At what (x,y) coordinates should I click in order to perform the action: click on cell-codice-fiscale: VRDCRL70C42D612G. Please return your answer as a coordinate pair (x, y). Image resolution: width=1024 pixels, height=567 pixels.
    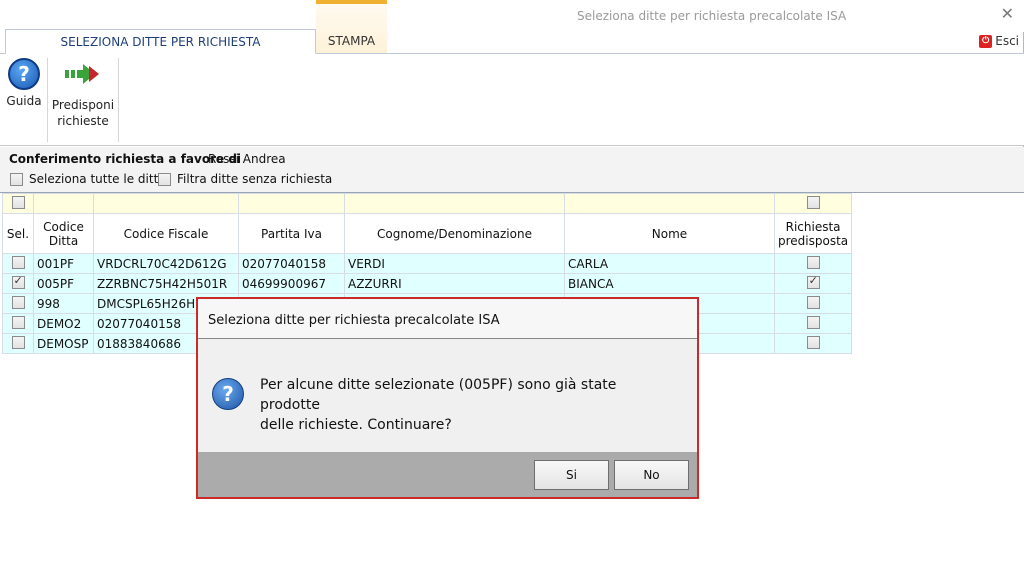
    Looking at the image, I should click on (166, 263).